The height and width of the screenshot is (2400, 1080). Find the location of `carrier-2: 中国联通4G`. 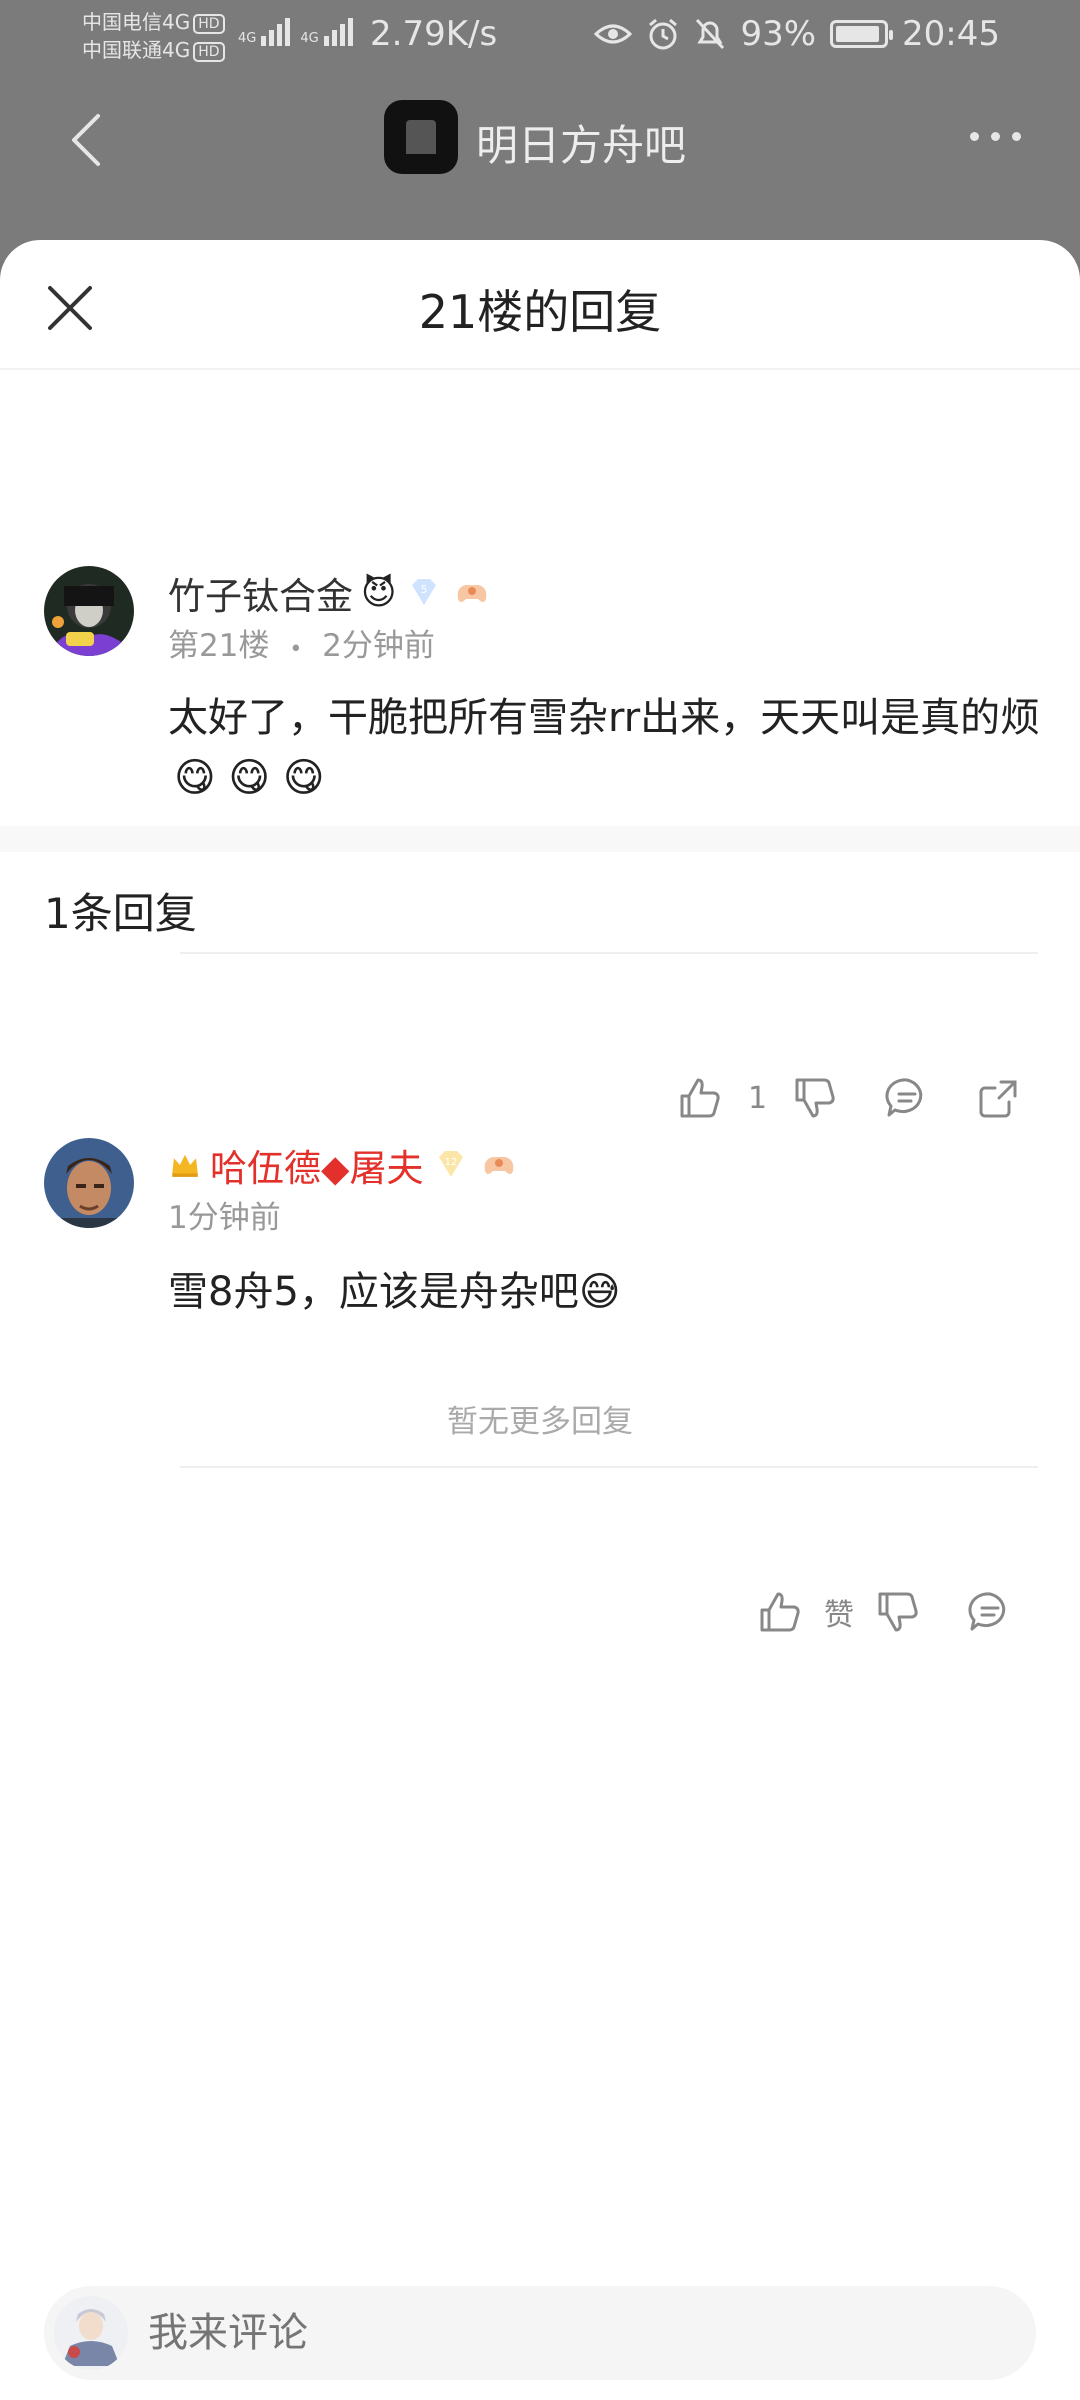

carrier-2: 中国联通4G is located at coordinates (136, 50).